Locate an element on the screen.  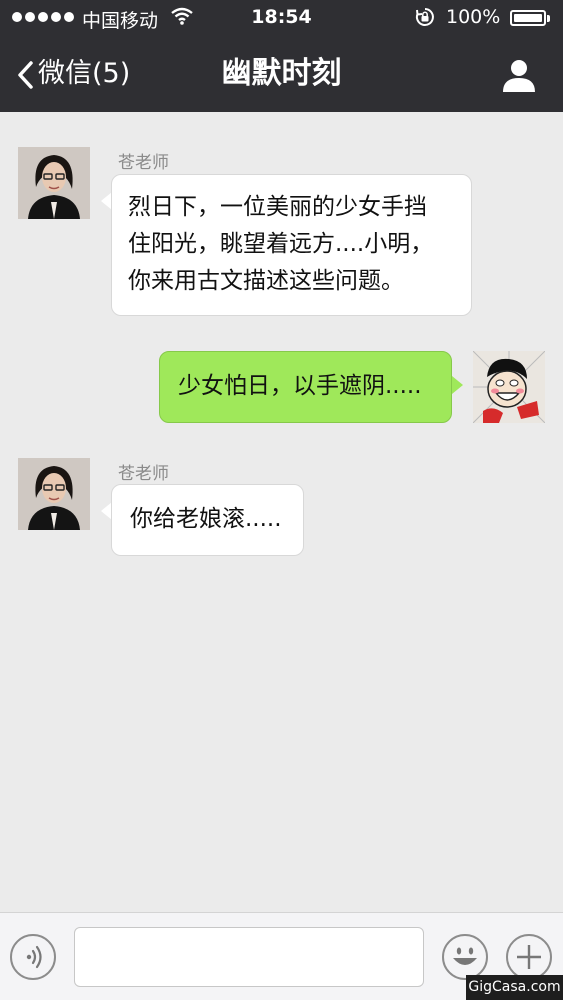
smiley-icon is located at coordinates (465, 956).